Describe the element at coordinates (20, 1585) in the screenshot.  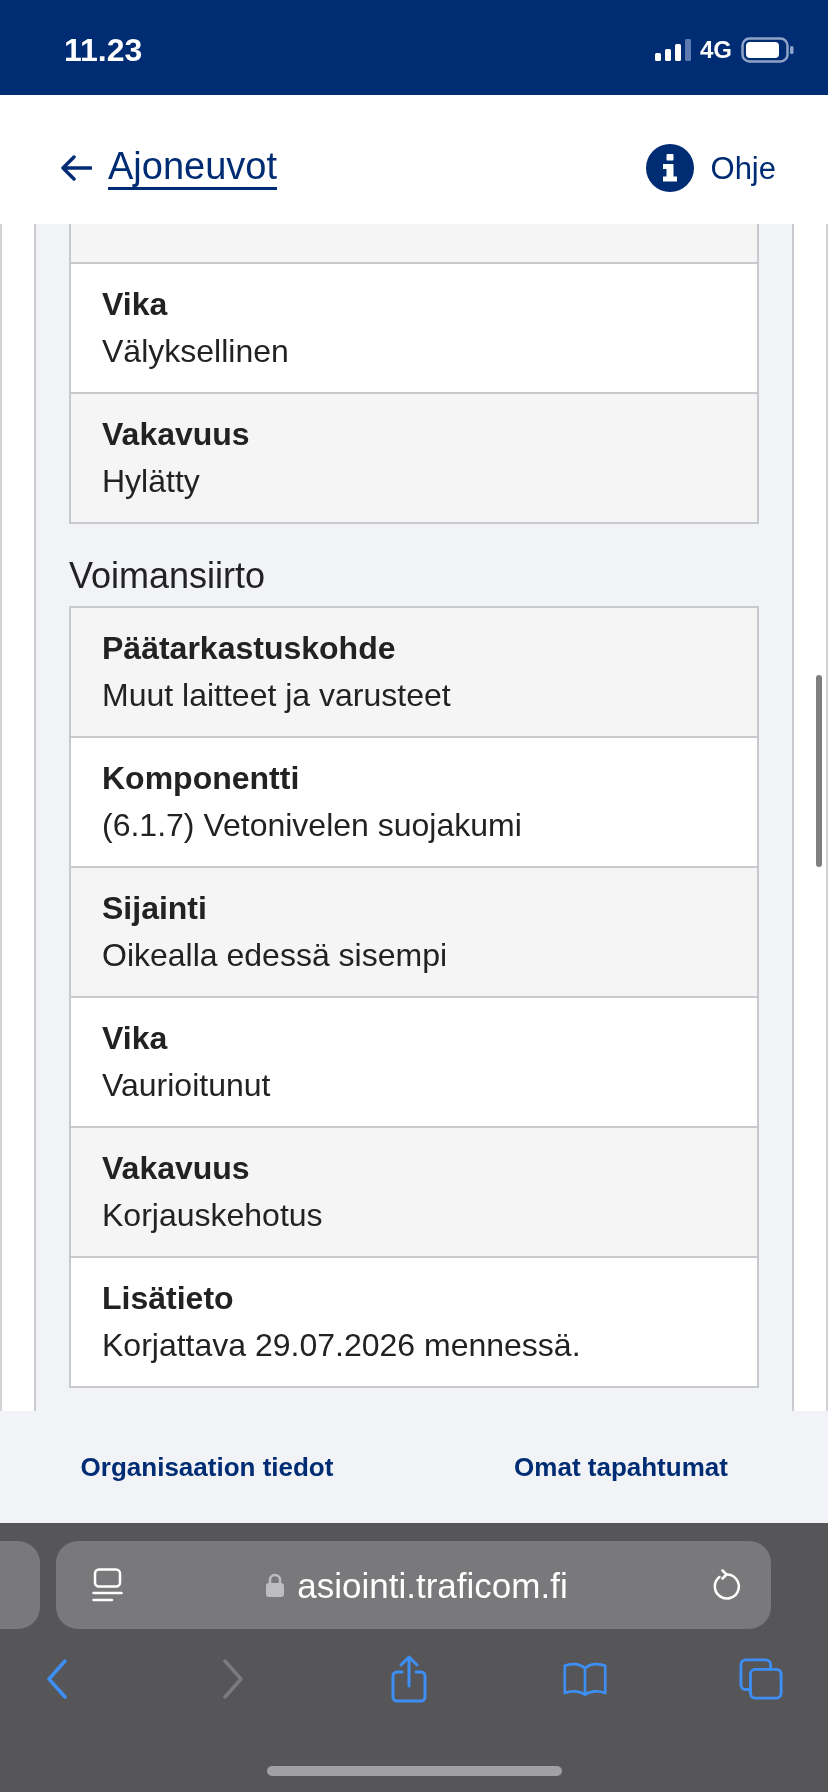
I see `previous-tab-preview` at that location.